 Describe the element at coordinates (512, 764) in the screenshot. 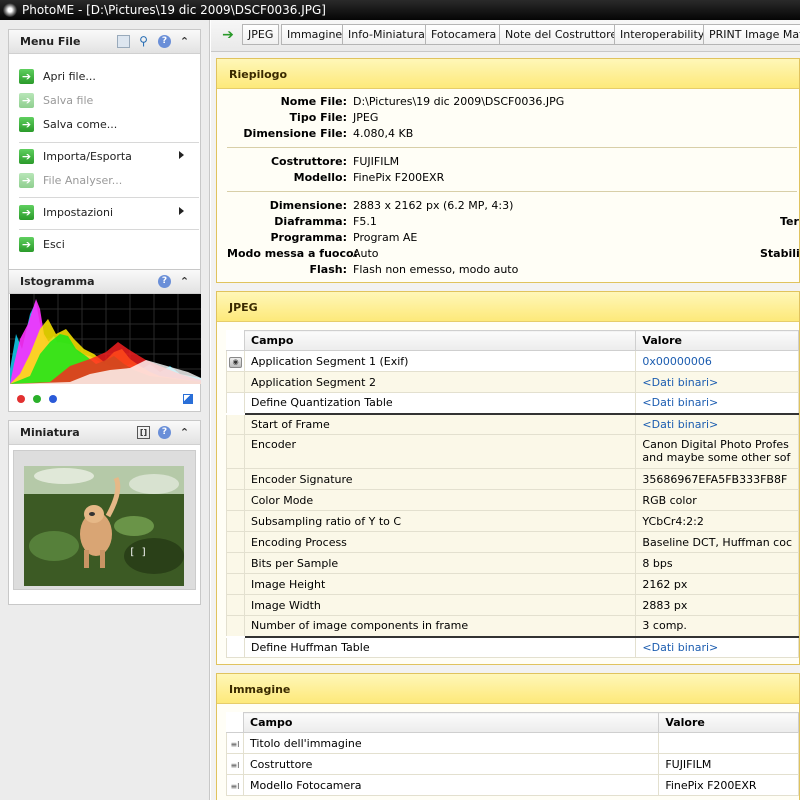

I see `table-row: ≡I Costruttore FUJIFILM` at that location.